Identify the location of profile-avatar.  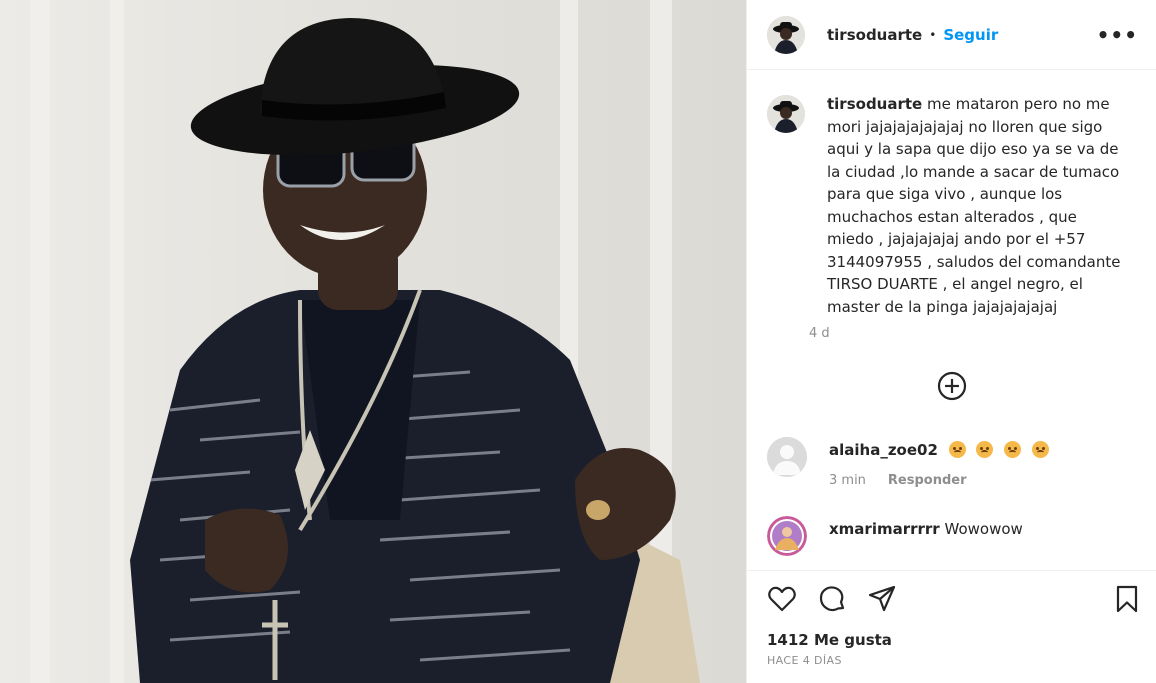
(786, 34).